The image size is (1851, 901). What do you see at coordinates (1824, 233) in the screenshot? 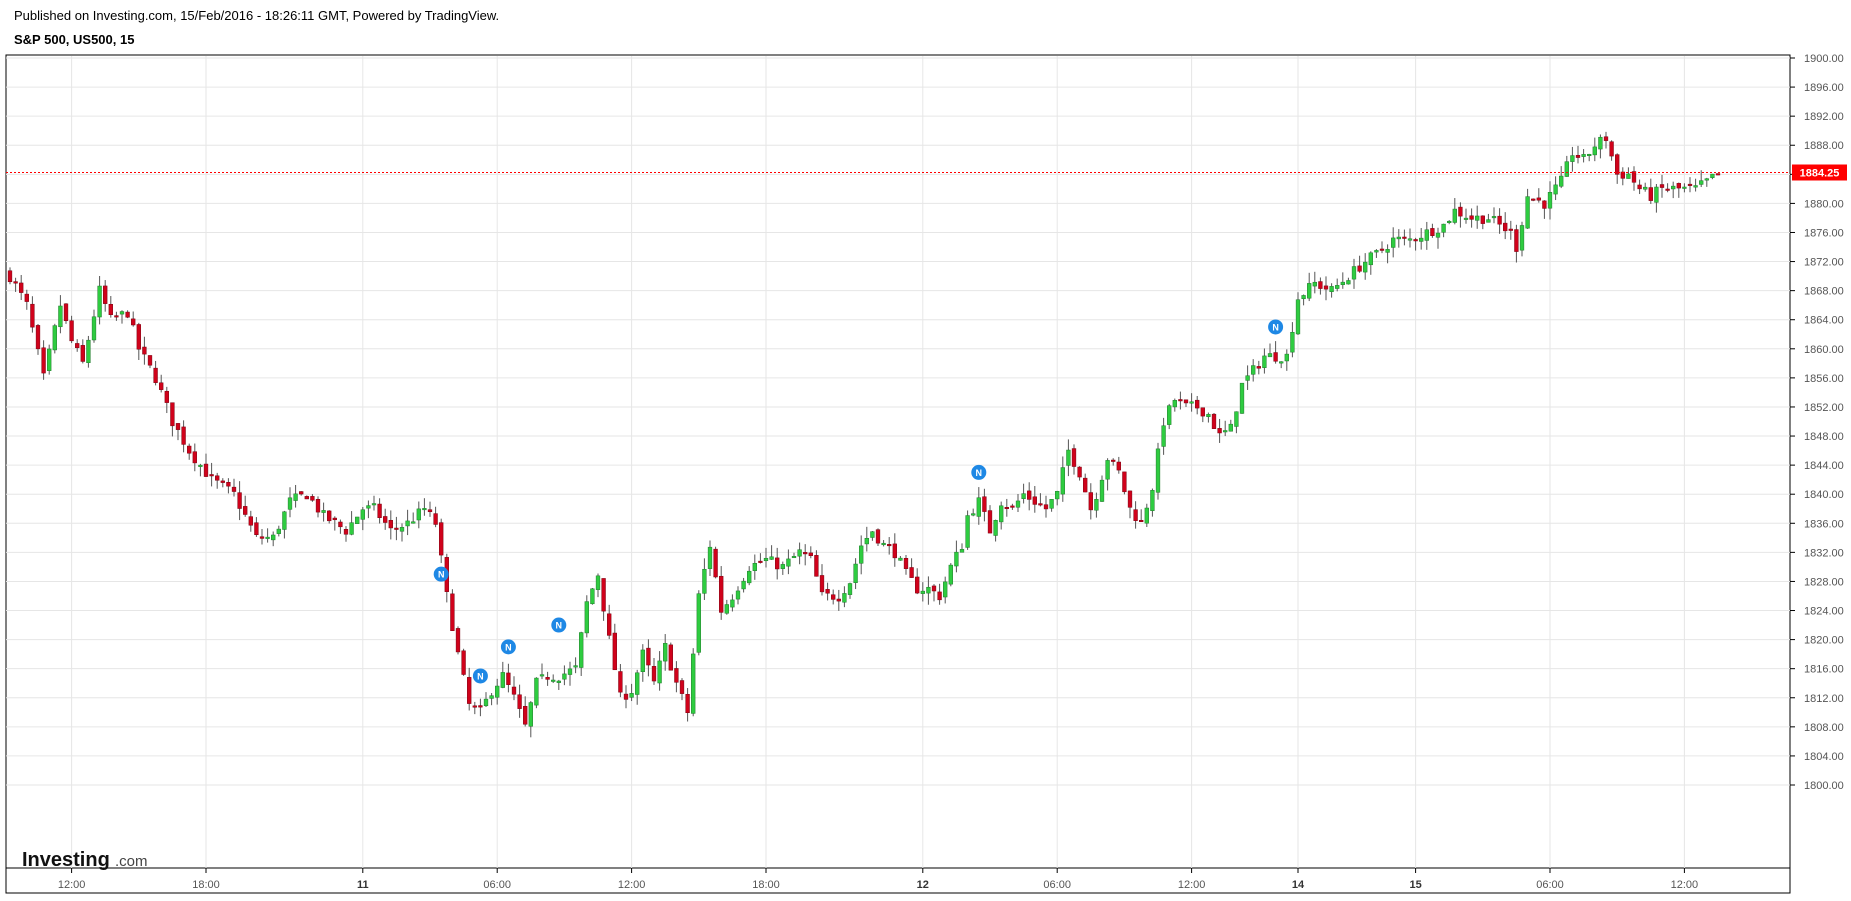
I see `price-tick-label: 1876.00` at bounding box center [1824, 233].